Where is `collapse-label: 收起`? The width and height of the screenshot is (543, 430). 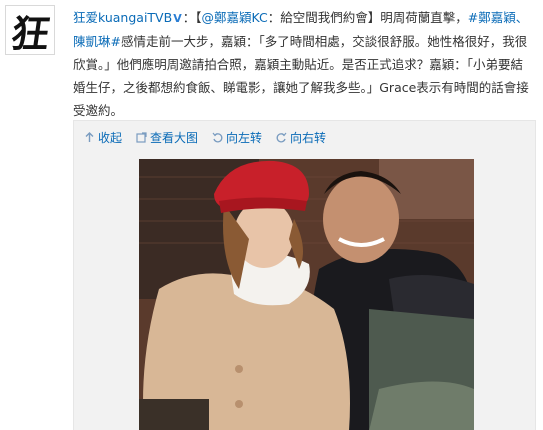 collapse-label: 收起 is located at coordinates (110, 138).